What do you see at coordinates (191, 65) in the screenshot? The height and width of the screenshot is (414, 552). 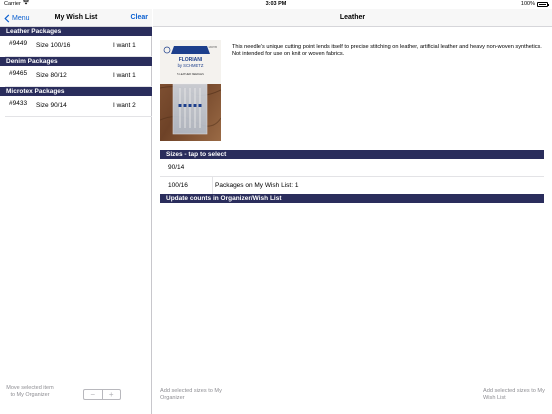 I see `package-sub-brand: by SCHMETZ` at bounding box center [191, 65].